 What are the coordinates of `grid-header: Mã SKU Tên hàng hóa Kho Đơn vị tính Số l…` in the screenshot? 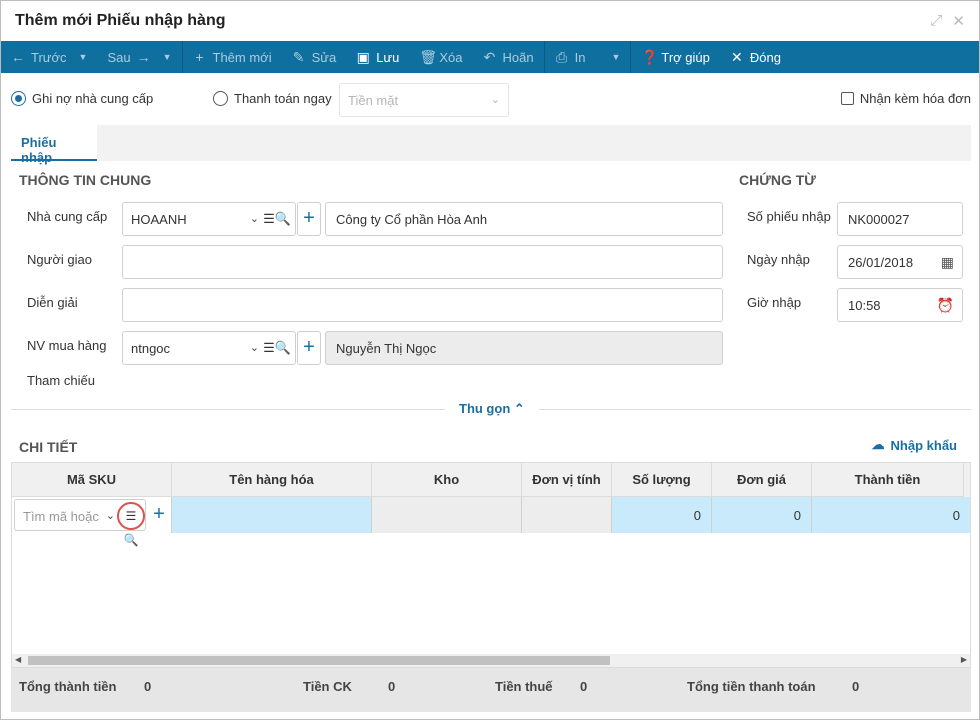 It's located at (488, 480).